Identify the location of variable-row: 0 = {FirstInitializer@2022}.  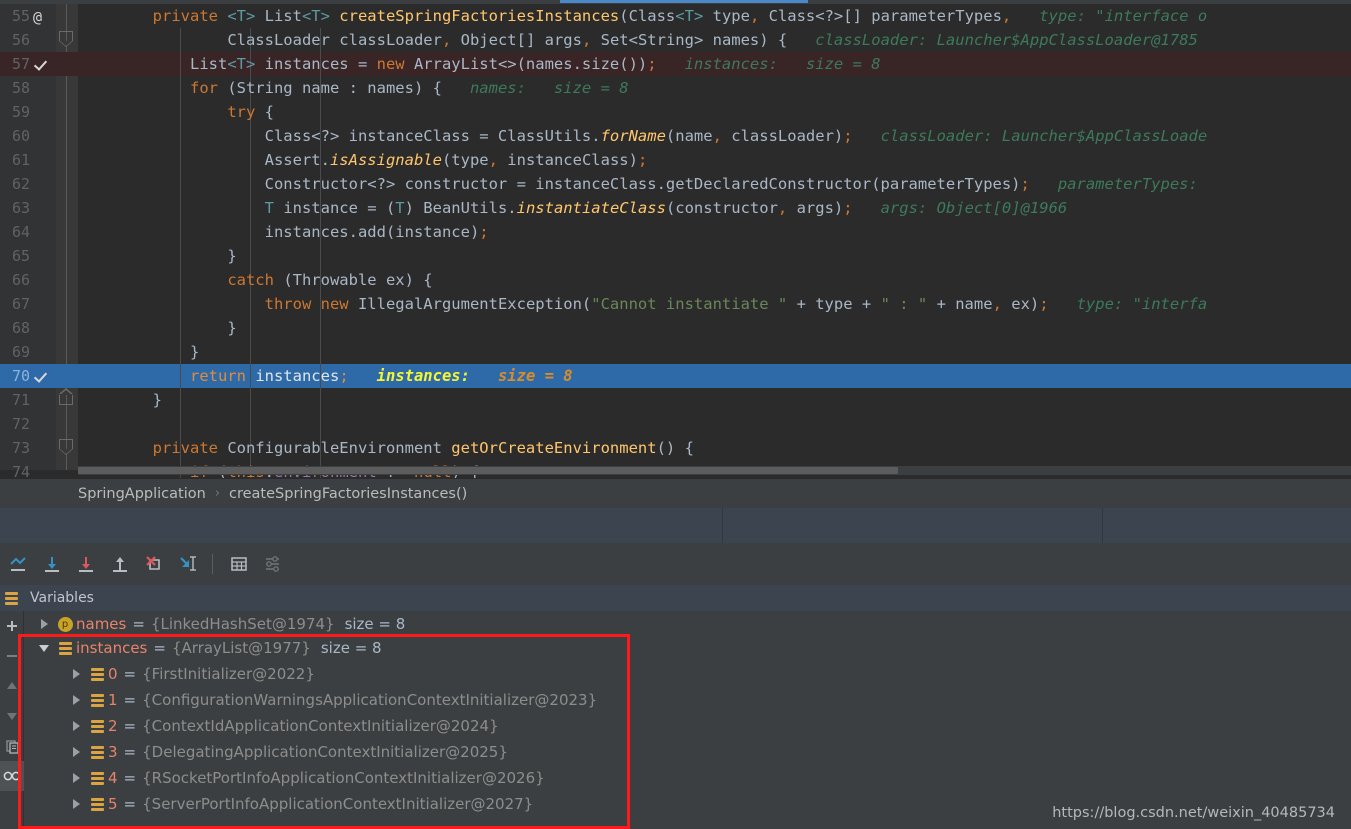
(687, 674).